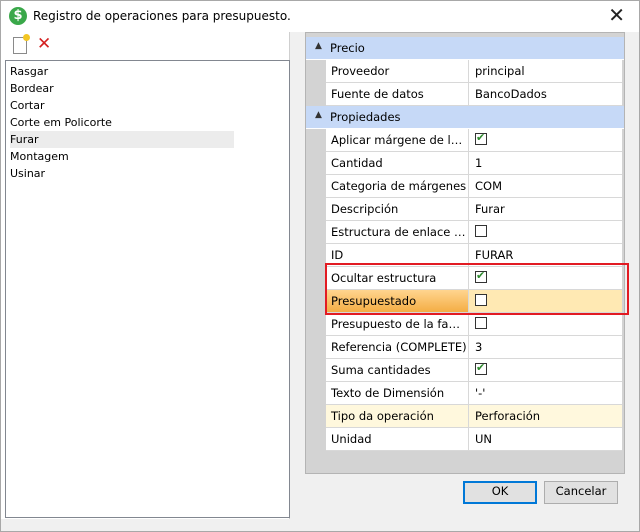  Describe the element at coordinates (122, 156) in the screenshot. I see `list-item: Montagem` at that location.